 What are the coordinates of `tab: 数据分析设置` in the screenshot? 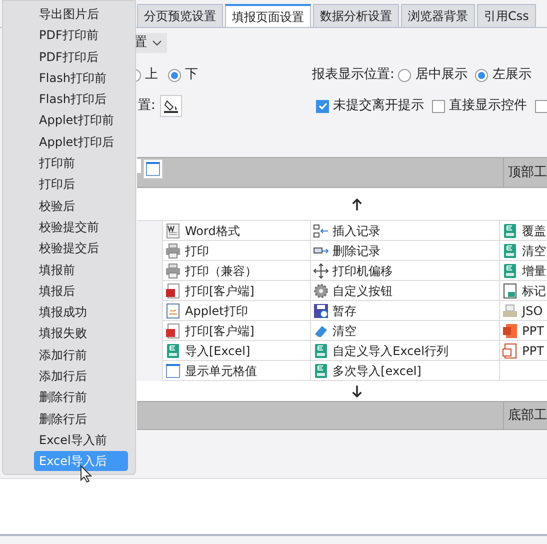 It's located at (356, 15).